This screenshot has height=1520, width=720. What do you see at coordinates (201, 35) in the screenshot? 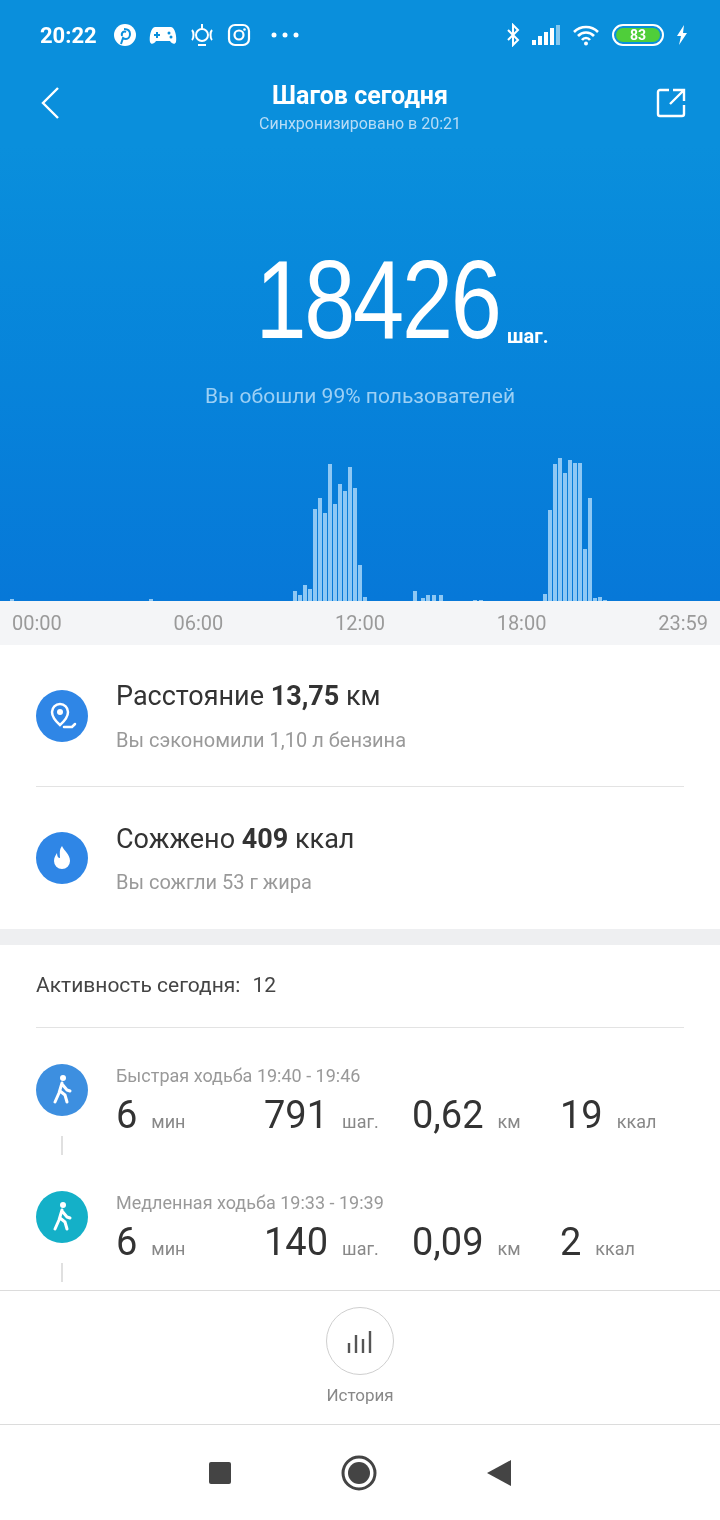
I see `emblem-icon` at bounding box center [201, 35].